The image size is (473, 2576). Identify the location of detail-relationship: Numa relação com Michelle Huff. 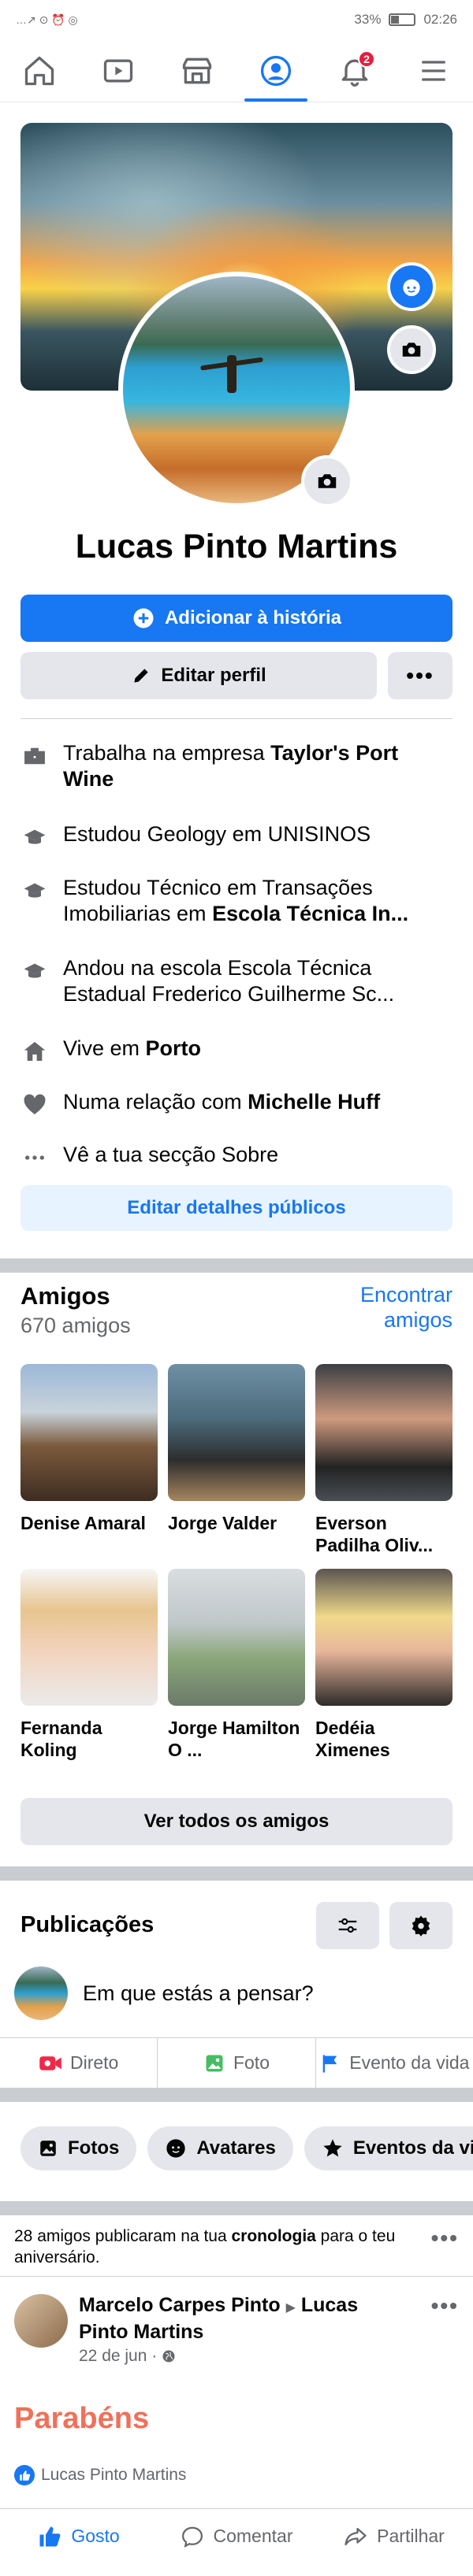
(236, 1104).